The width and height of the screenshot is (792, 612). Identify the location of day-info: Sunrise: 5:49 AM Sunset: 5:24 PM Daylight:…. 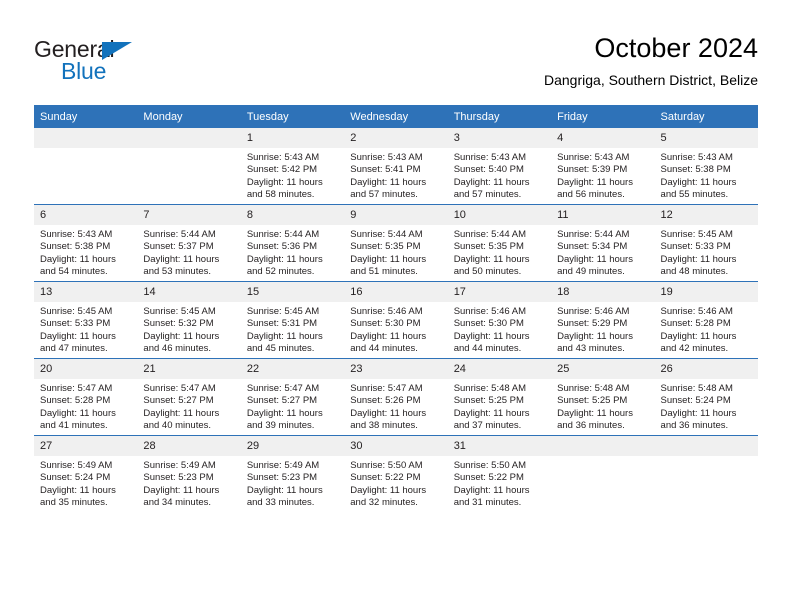
(85, 482).